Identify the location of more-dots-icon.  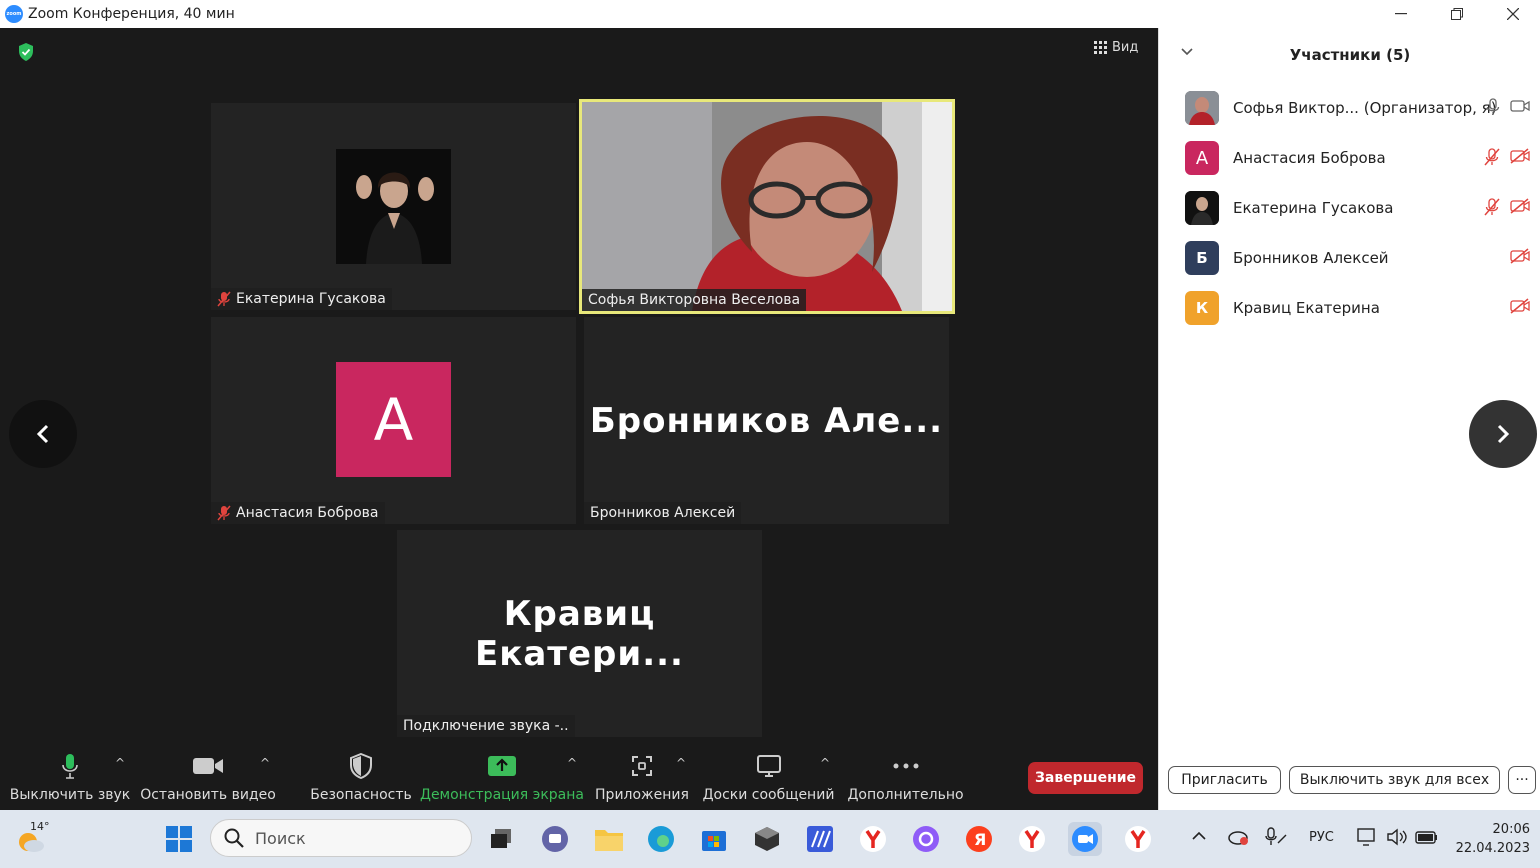
(905, 766).